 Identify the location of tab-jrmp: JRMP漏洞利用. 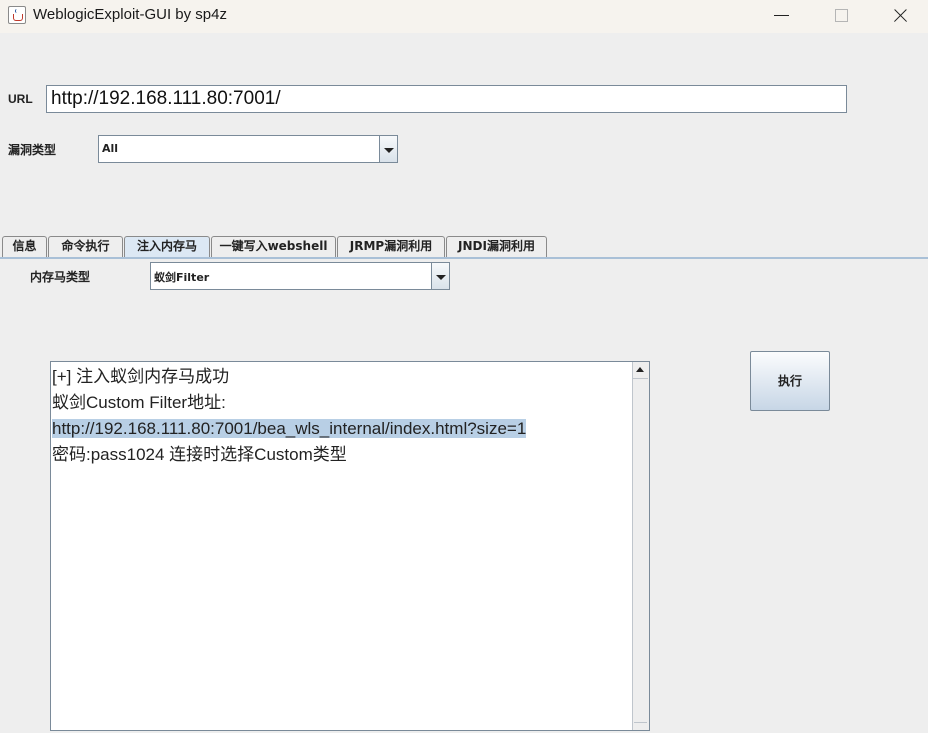
(391, 246).